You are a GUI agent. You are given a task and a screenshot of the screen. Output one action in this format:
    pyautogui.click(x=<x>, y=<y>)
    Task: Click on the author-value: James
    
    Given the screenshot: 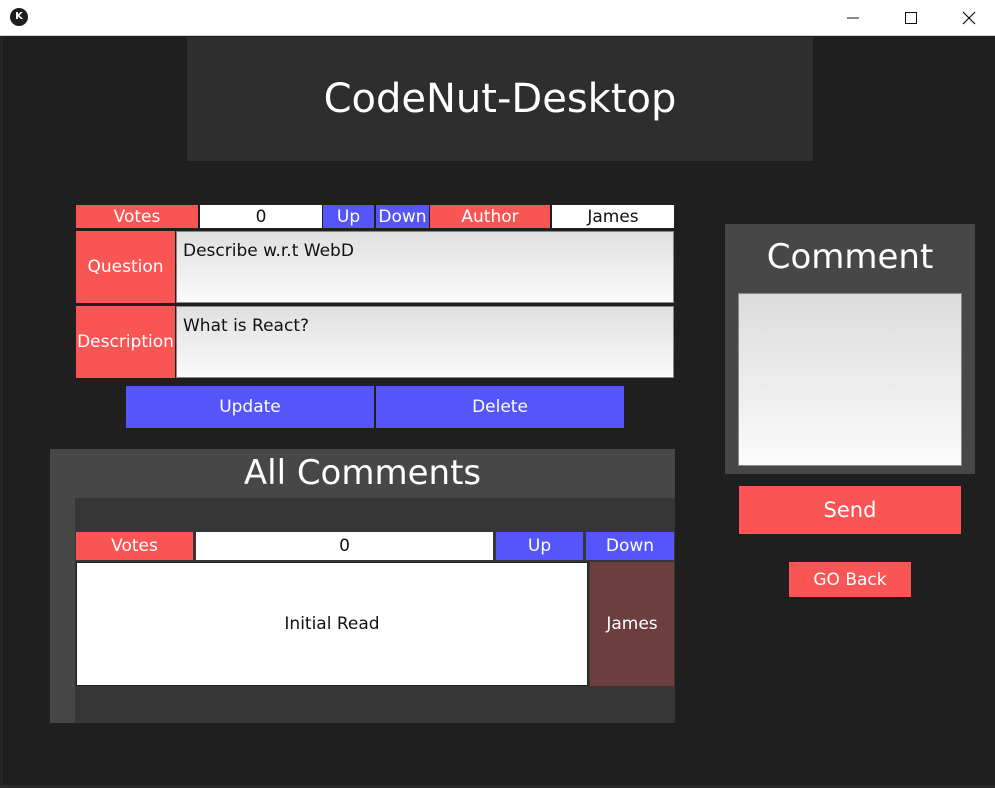 What is the action you would take?
    pyautogui.click(x=613, y=216)
    